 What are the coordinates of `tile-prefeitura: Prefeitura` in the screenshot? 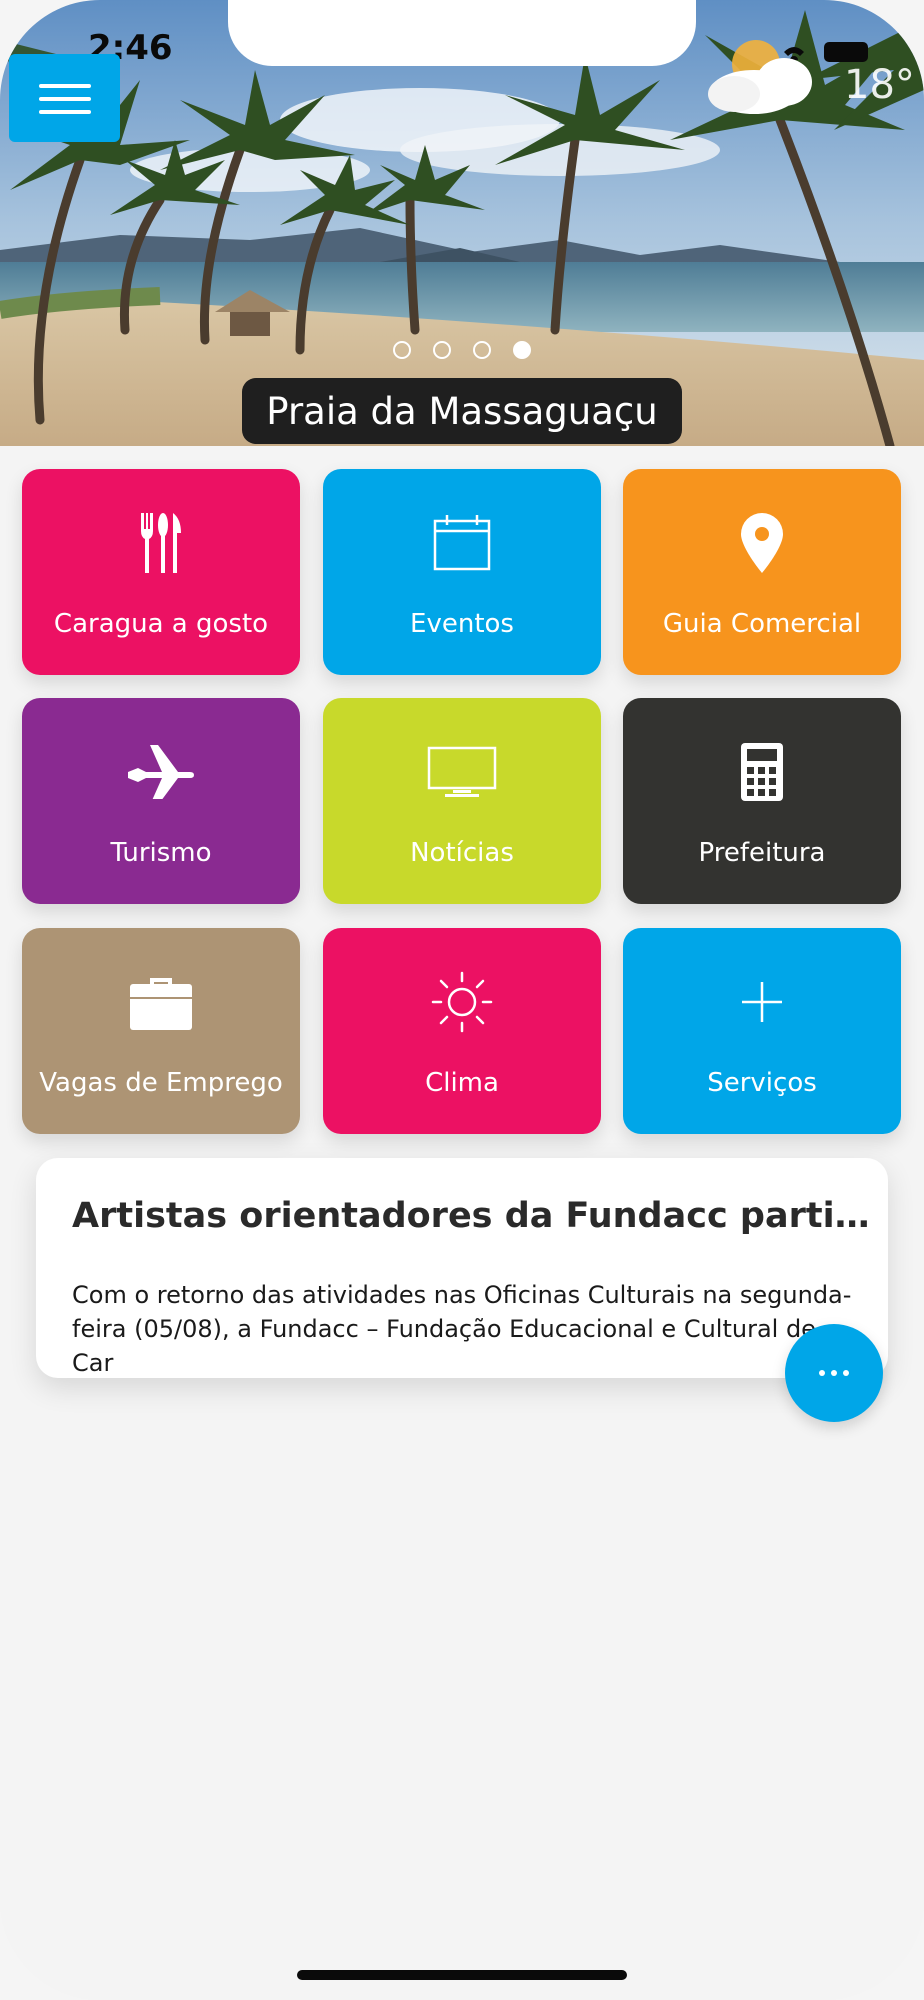 It's located at (762, 801).